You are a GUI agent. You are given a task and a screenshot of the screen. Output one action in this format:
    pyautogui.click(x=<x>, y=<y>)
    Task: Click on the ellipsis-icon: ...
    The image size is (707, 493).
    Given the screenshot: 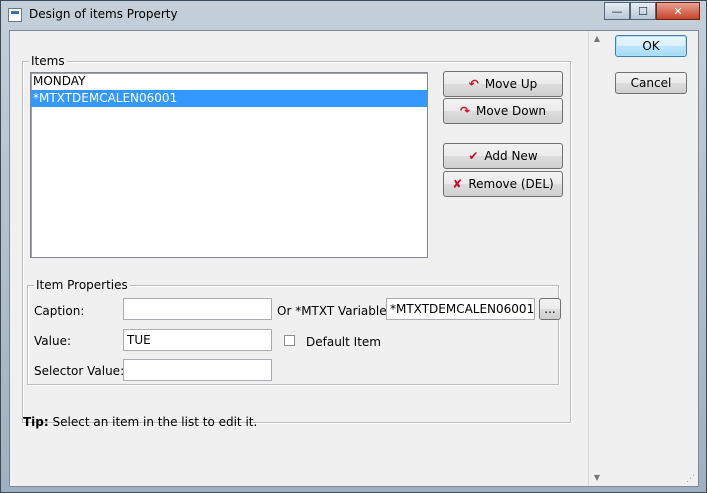 What is the action you would take?
    pyautogui.click(x=550, y=309)
    